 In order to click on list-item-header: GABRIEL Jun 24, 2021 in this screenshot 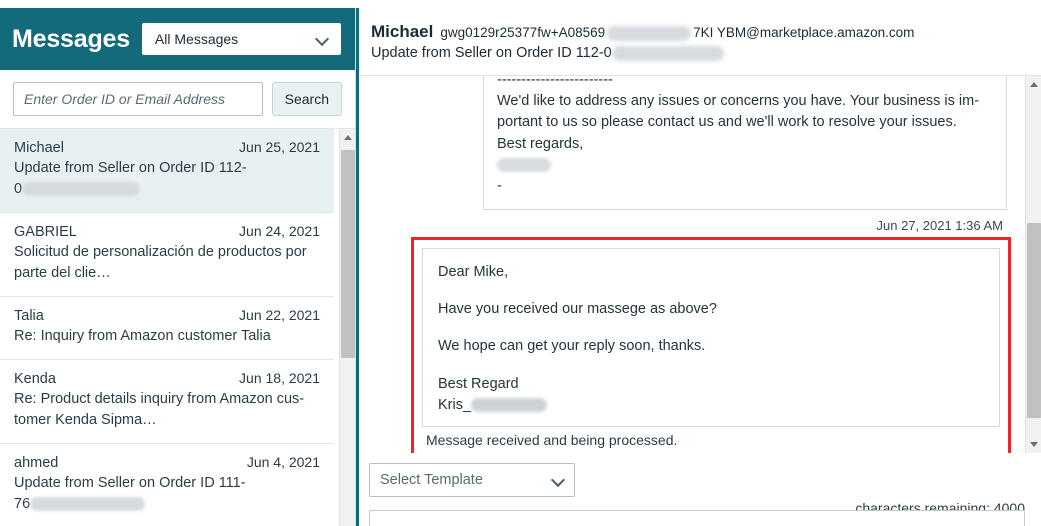, I will do `click(167, 231)`.